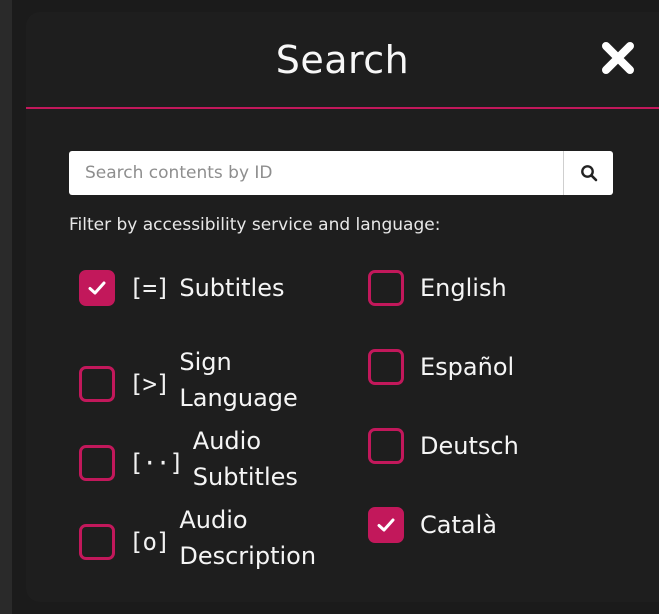 Image resolution: width=659 pixels, height=614 pixels. I want to click on audio-description-label-line2: Description, so click(248, 556).